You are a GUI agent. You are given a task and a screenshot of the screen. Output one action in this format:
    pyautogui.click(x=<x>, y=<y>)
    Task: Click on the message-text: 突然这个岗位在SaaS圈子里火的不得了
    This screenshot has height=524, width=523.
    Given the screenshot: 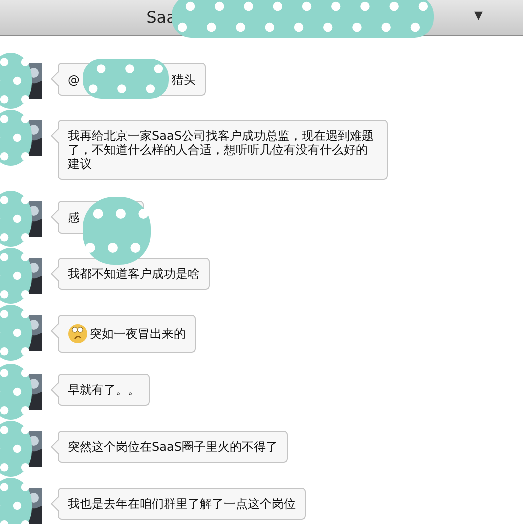 What is the action you would take?
    pyautogui.click(x=173, y=447)
    